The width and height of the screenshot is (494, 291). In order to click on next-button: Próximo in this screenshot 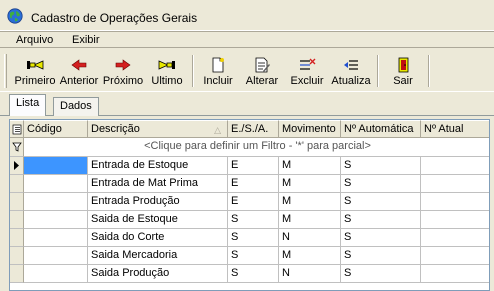, I will do `click(123, 71)`.